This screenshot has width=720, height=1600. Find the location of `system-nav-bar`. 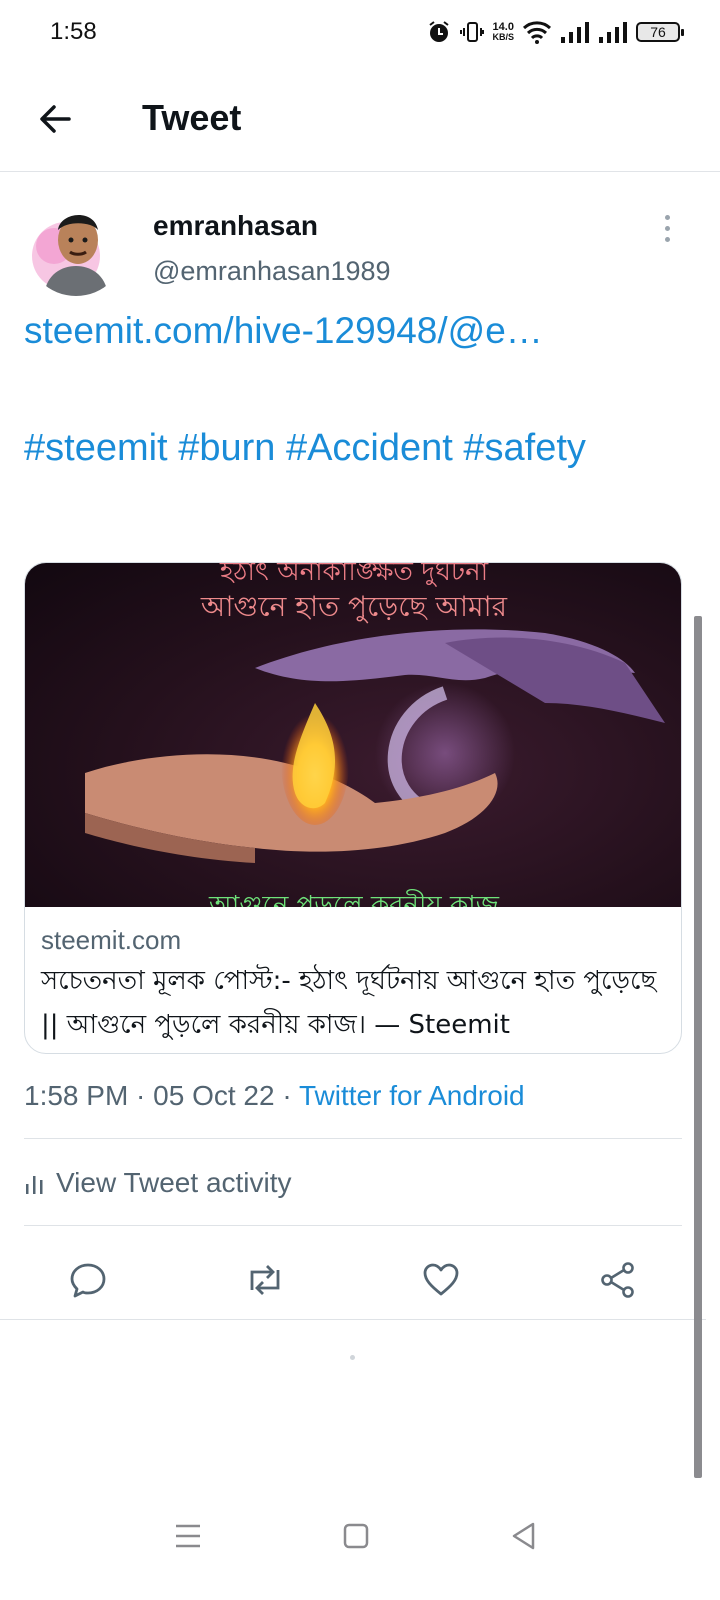

system-nav-bar is located at coordinates (360, 1545).